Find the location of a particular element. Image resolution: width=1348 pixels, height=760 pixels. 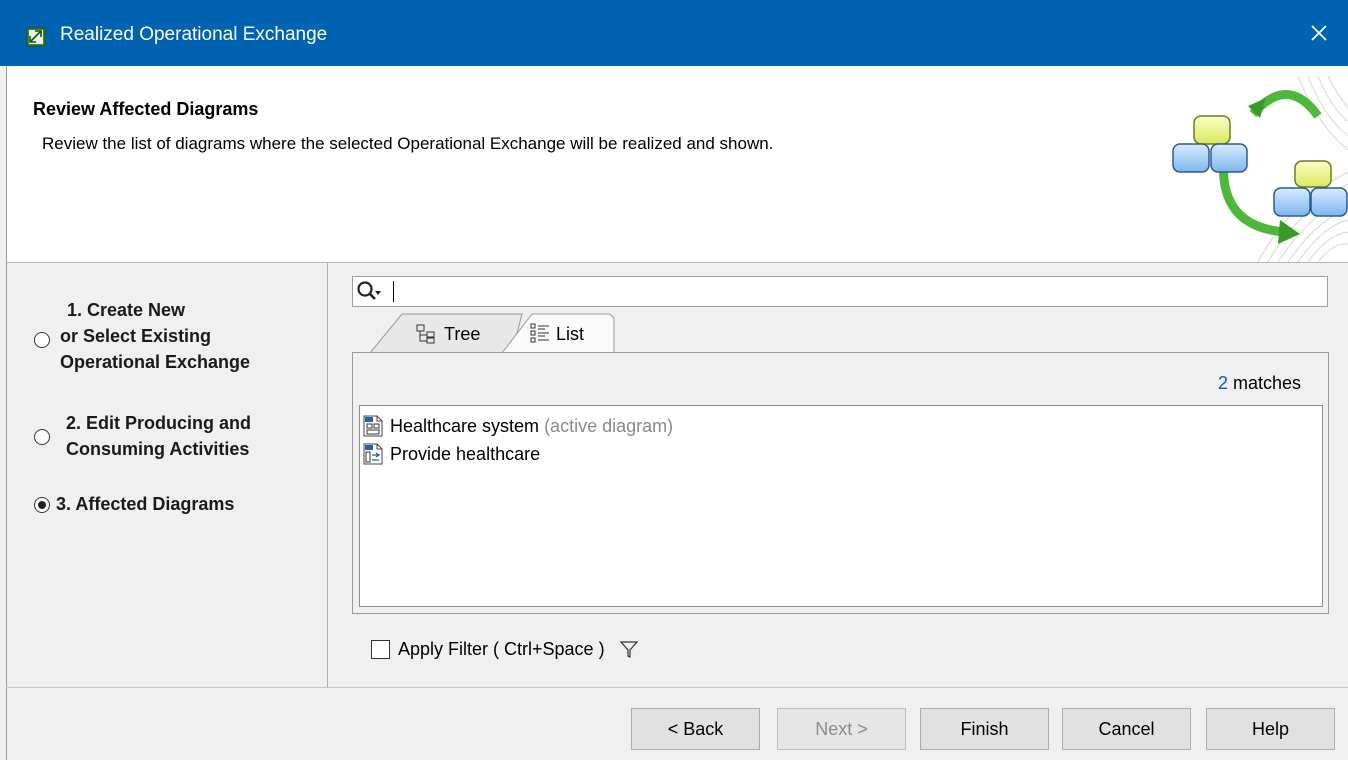

steps-divider is located at coordinates (327, 475).